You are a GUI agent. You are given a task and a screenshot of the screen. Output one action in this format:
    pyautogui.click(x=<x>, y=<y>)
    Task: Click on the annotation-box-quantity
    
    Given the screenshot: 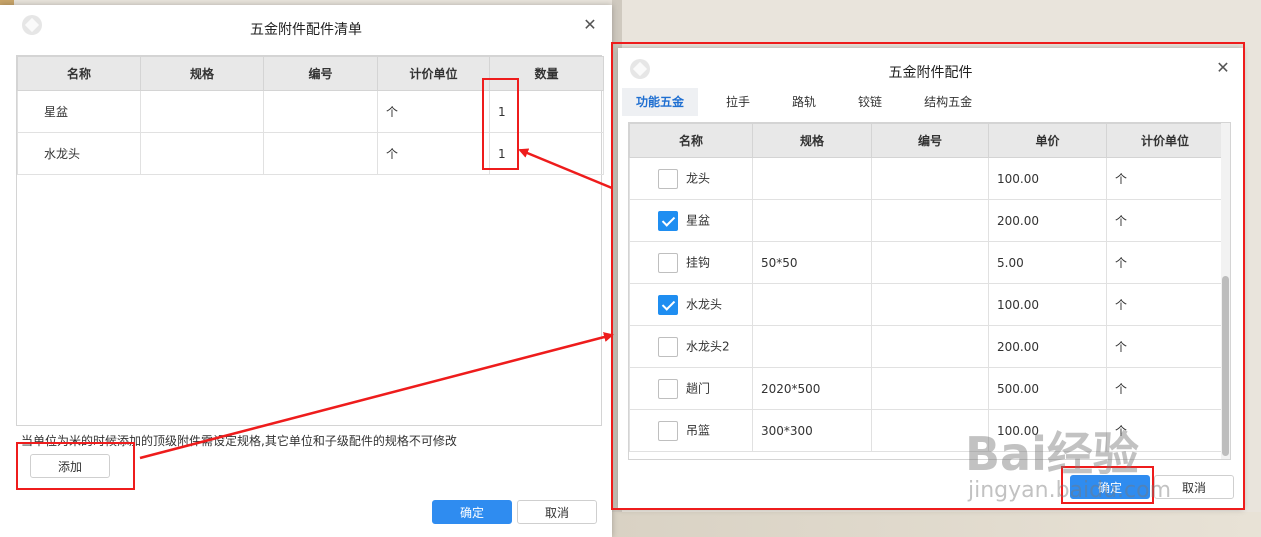 What is the action you would take?
    pyautogui.click(x=500, y=124)
    